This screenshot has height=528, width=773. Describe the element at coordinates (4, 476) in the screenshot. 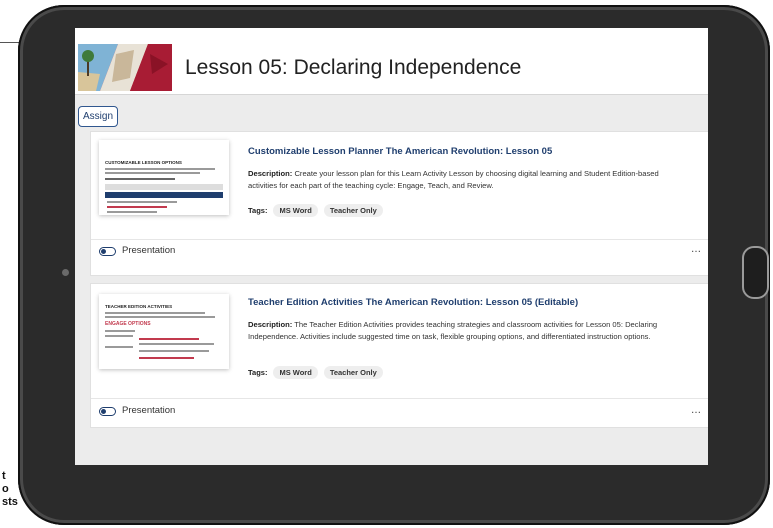

I see `page-edge-text-line: t` at that location.